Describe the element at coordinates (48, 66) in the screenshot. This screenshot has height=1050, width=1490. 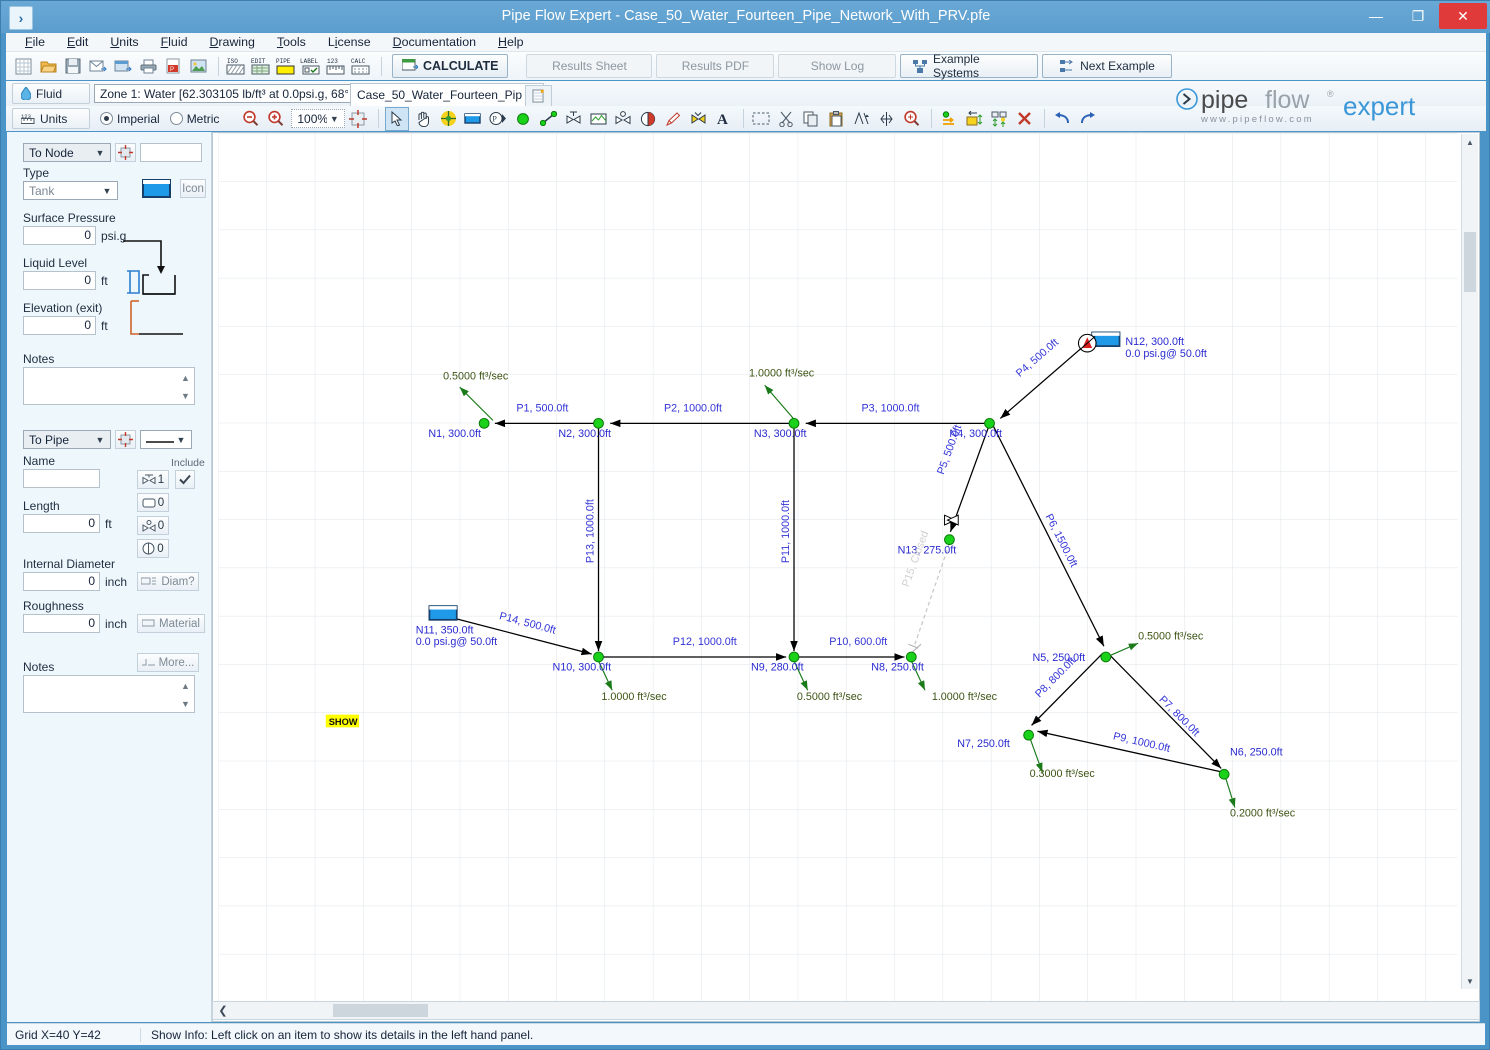
I see `open-folder-icon` at that location.